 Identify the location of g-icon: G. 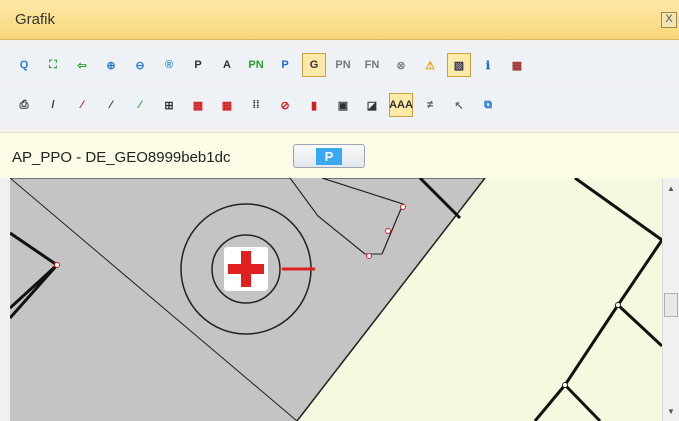
(314, 65).